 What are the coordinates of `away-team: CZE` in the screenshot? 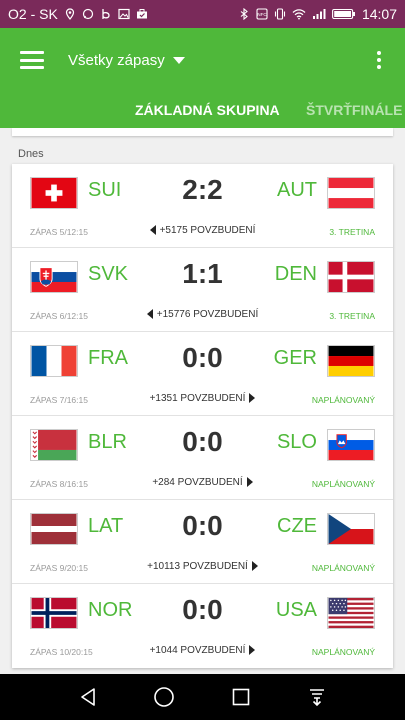 It's located at (297, 526).